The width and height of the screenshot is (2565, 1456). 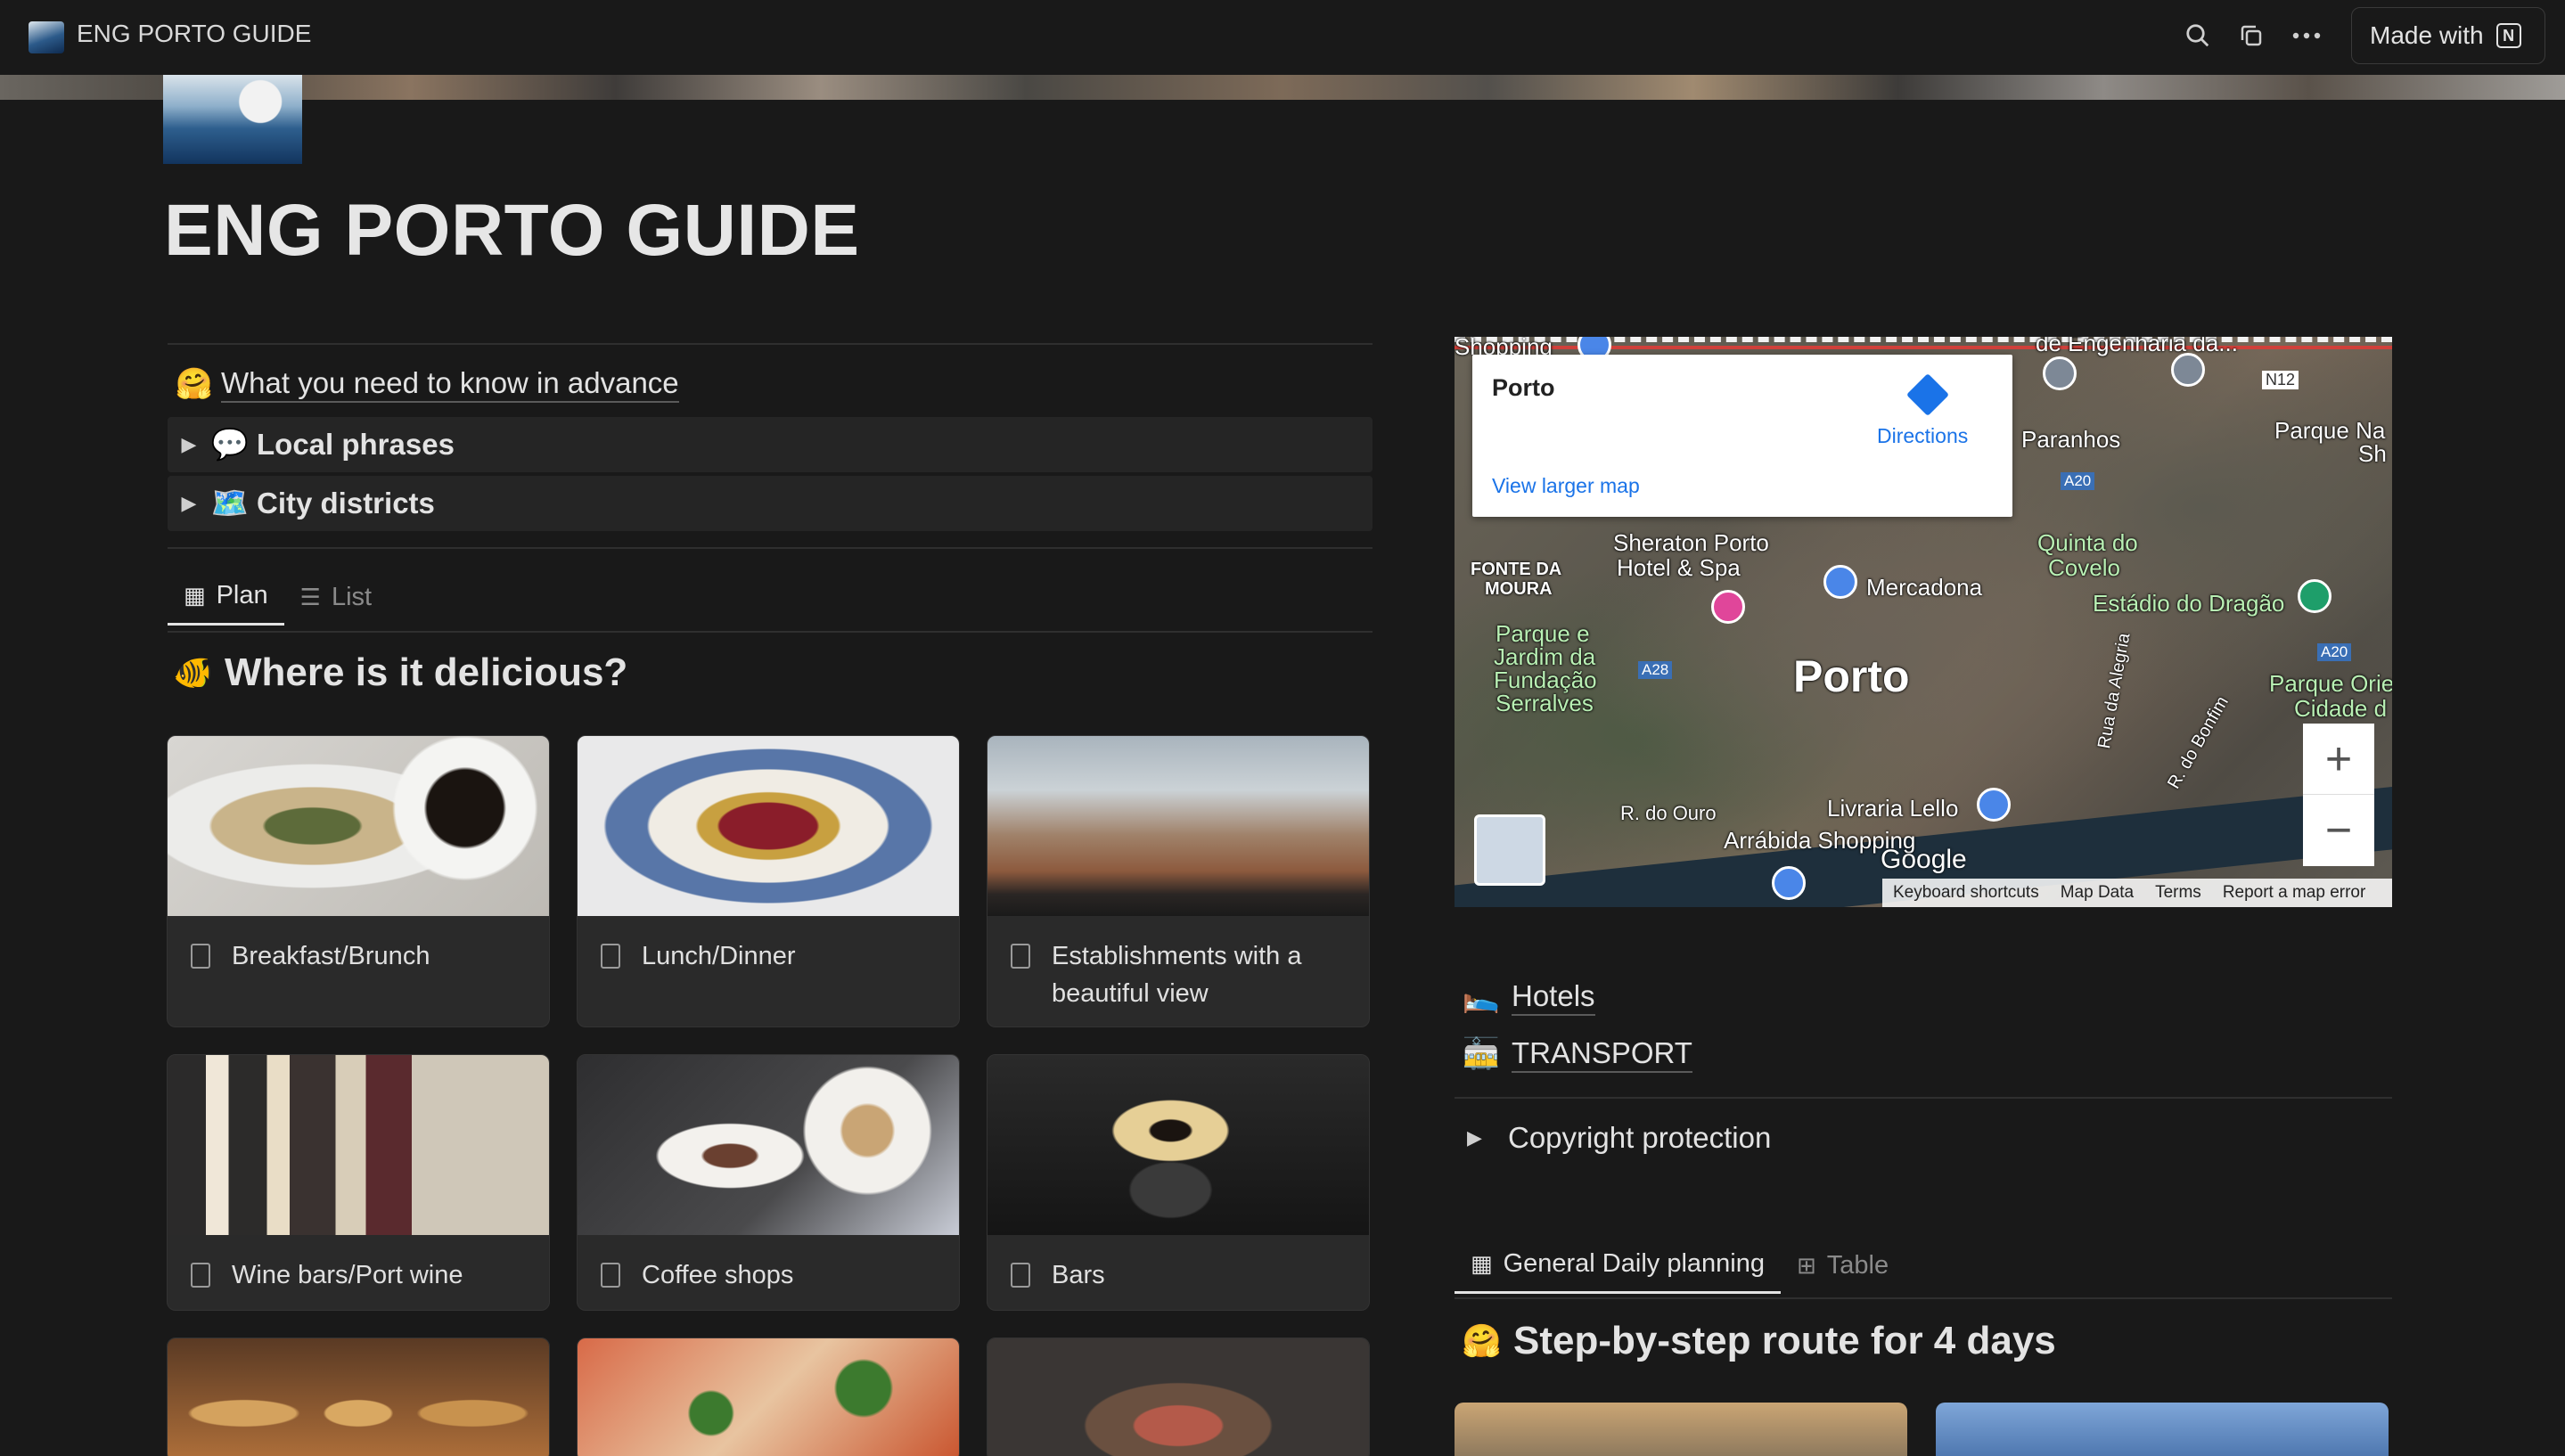 What do you see at coordinates (2251, 35) in the screenshot?
I see `duplicate-button` at bounding box center [2251, 35].